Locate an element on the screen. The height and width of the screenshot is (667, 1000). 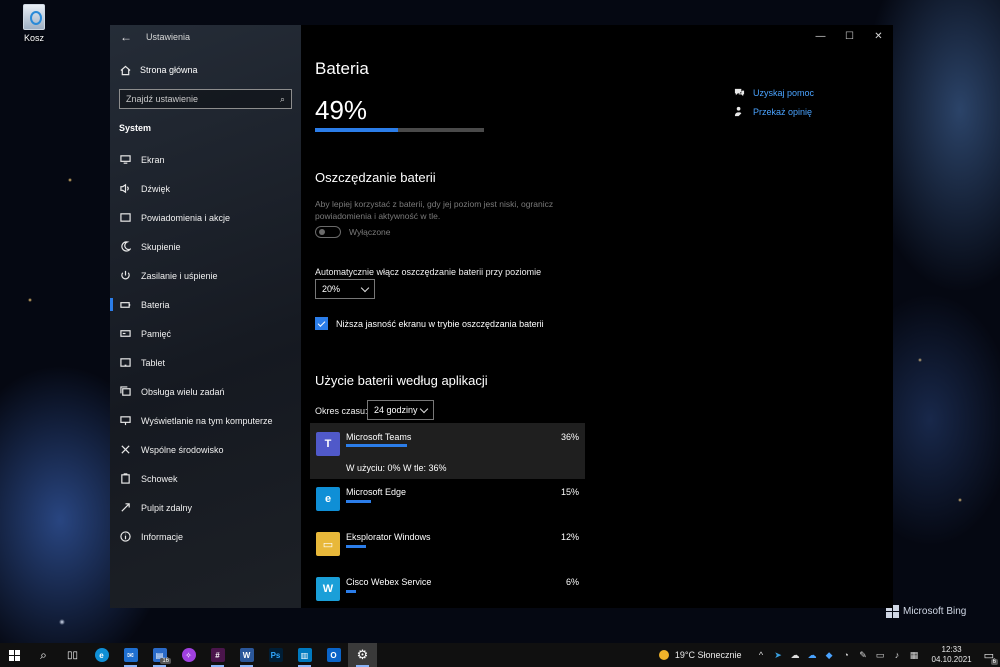
search-box: ⌕ is located at coordinates (205, 99).